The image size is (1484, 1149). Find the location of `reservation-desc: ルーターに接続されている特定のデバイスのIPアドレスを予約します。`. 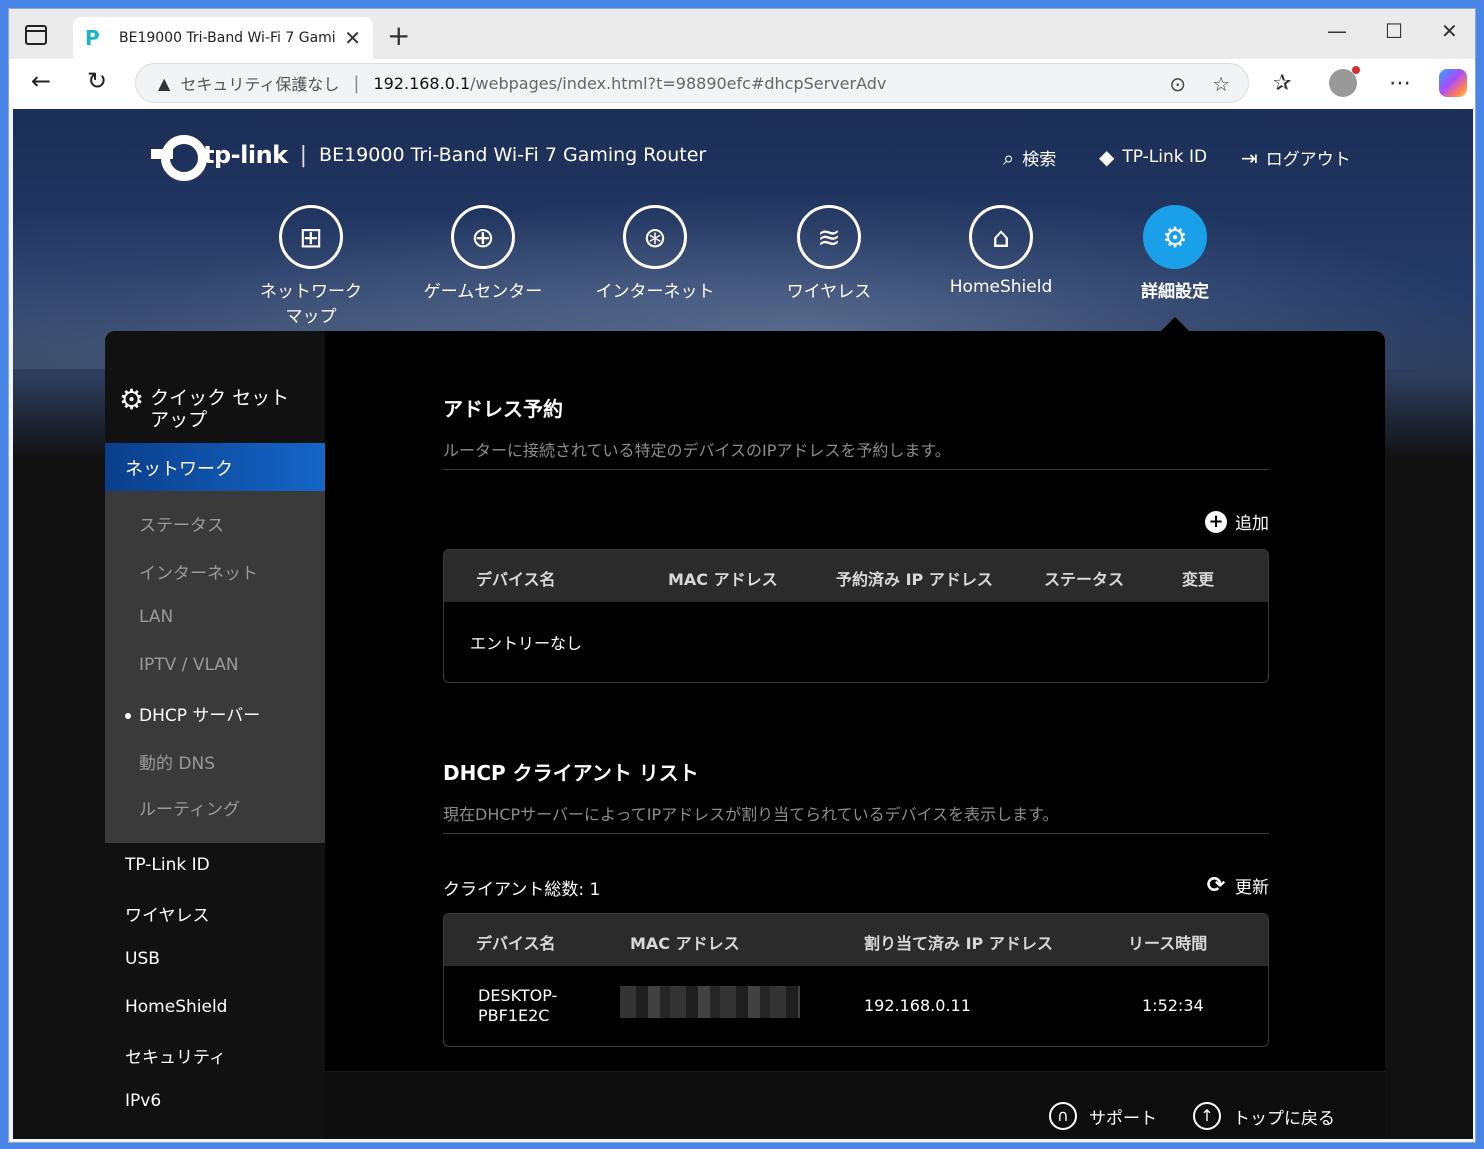

reservation-desc: ルーターに接続されている特定のデバイスのIPアドレスを予約します。 is located at coordinates (697, 450).